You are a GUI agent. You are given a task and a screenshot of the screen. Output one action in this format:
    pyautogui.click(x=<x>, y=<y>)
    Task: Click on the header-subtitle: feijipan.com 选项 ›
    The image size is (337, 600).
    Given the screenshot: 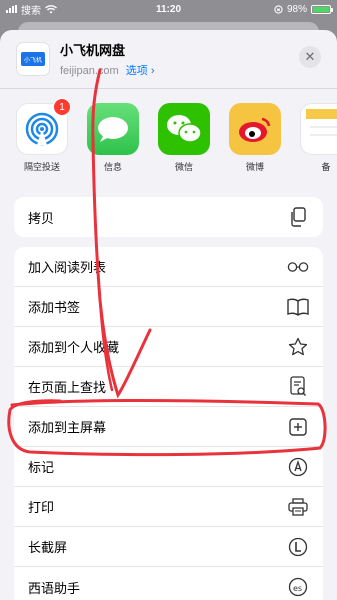 What is the action you would take?
    pyautogui.click(x=107, y=70)
    